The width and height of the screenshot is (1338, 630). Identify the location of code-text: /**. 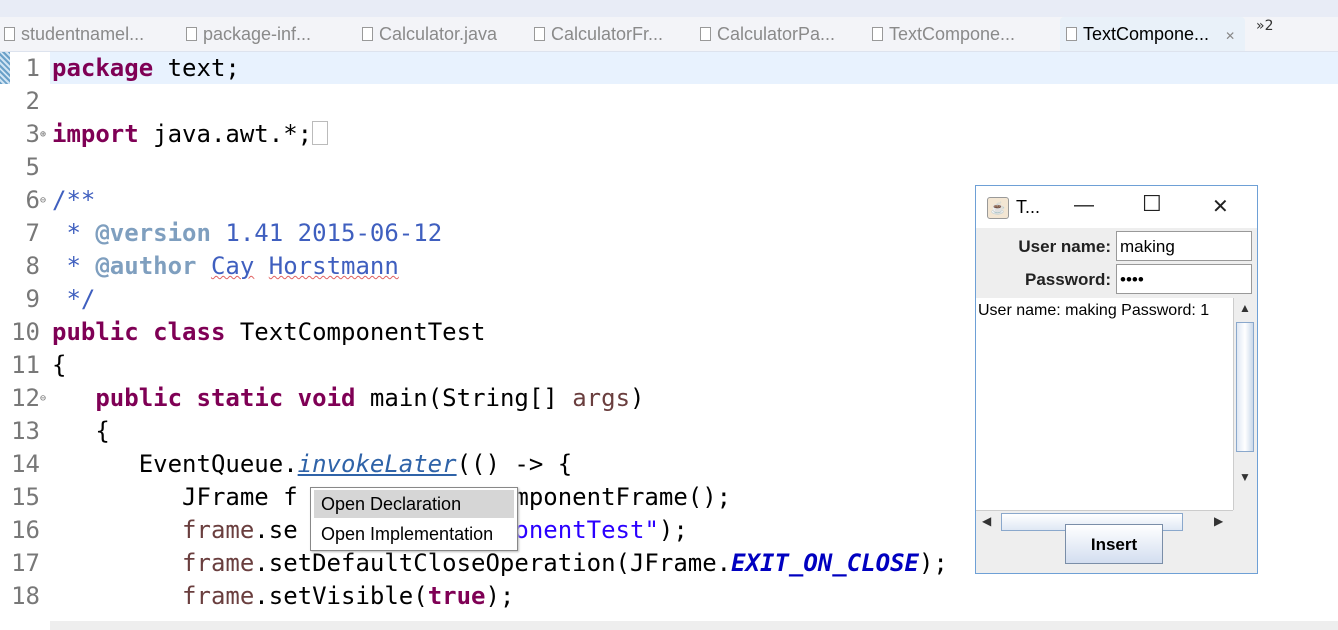
(73, 200).